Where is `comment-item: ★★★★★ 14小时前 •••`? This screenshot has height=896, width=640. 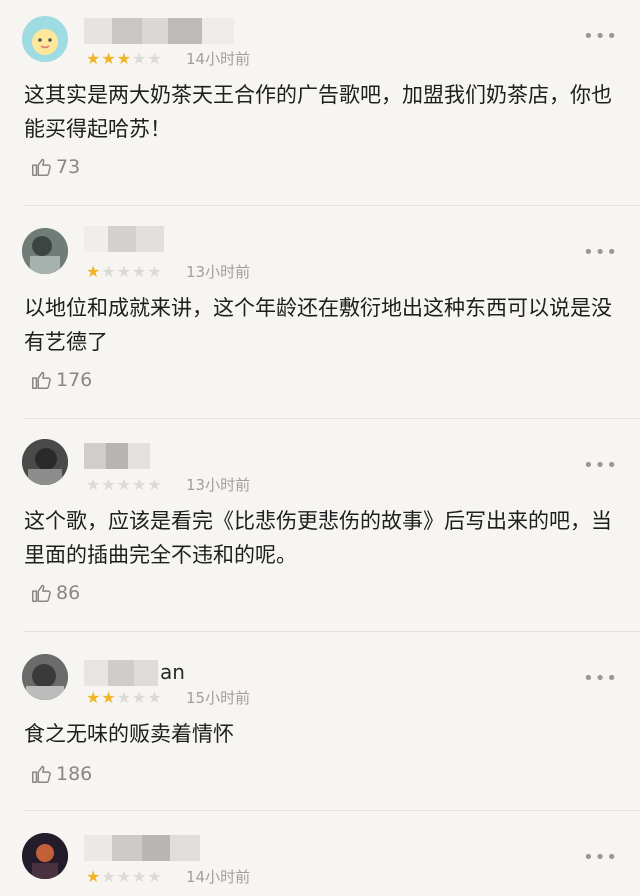
comment-item: ★★★★★ 14小时前 ••• is located at coordinates (320, 853).